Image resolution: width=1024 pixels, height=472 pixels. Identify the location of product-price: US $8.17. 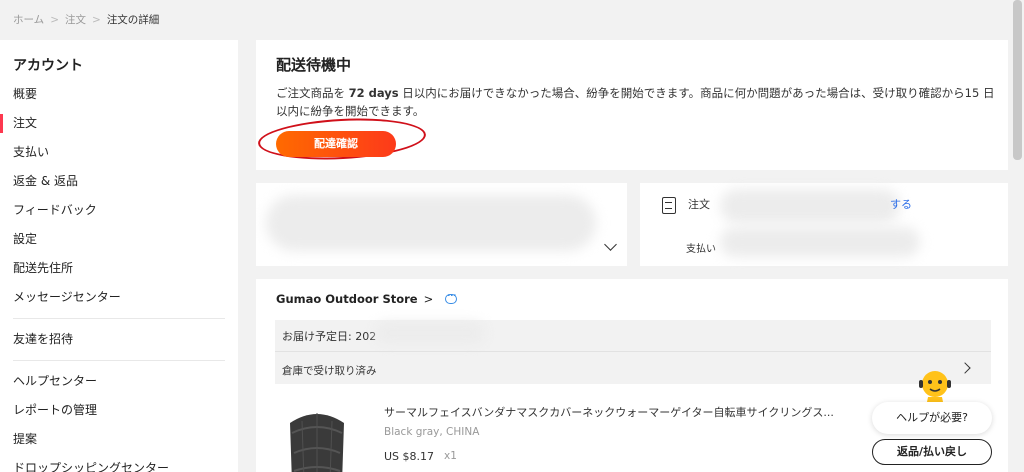
(409, 456).